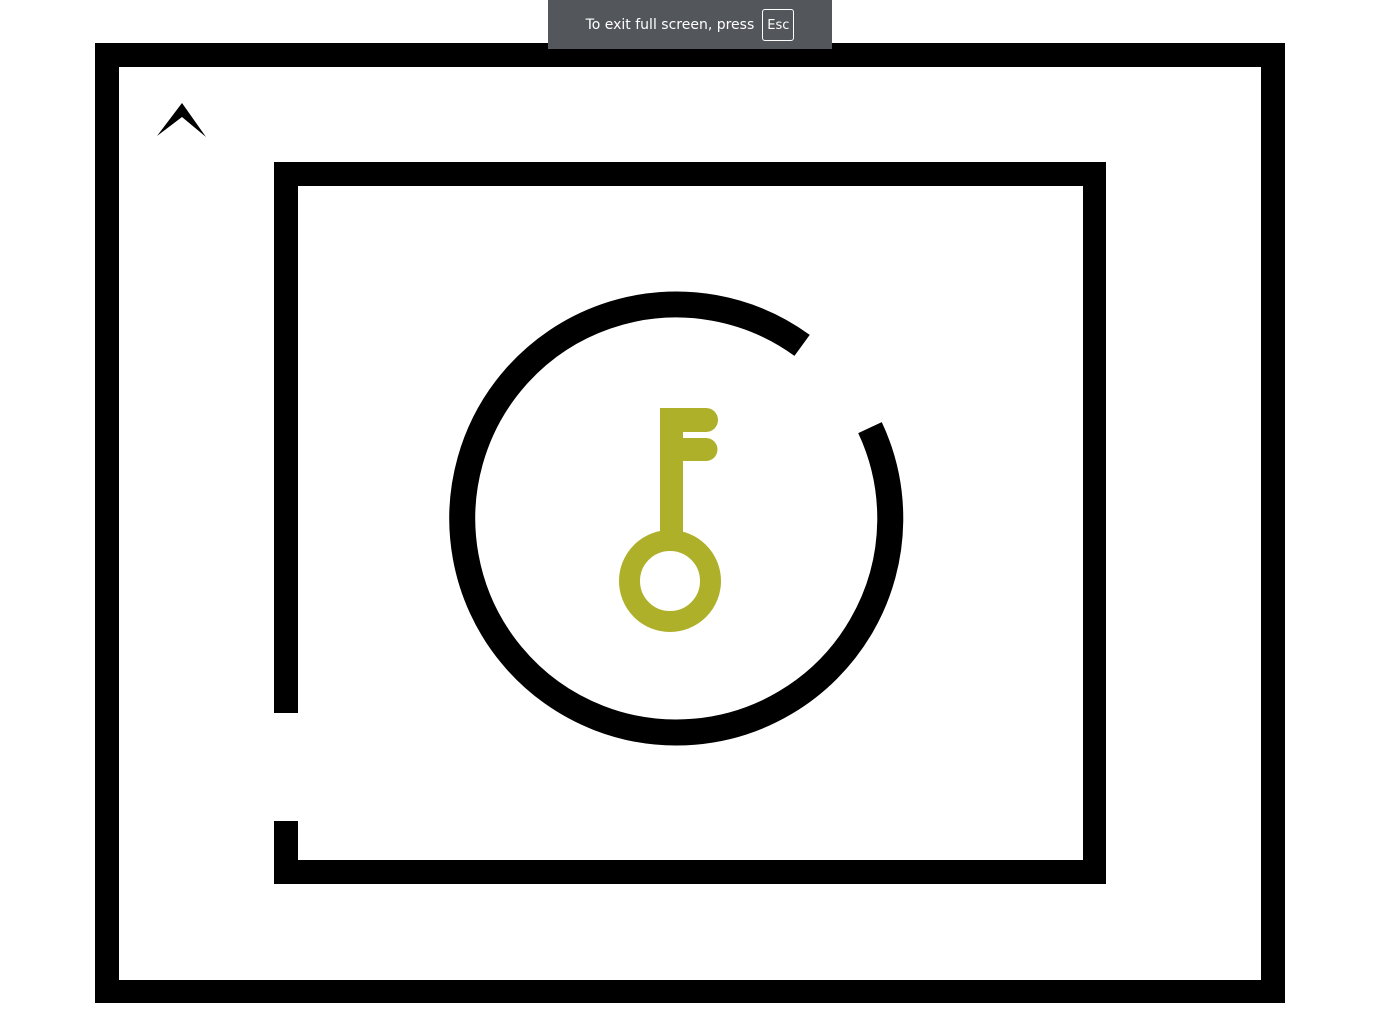  I want to click on key-tooth-lower, so click(689, 449).